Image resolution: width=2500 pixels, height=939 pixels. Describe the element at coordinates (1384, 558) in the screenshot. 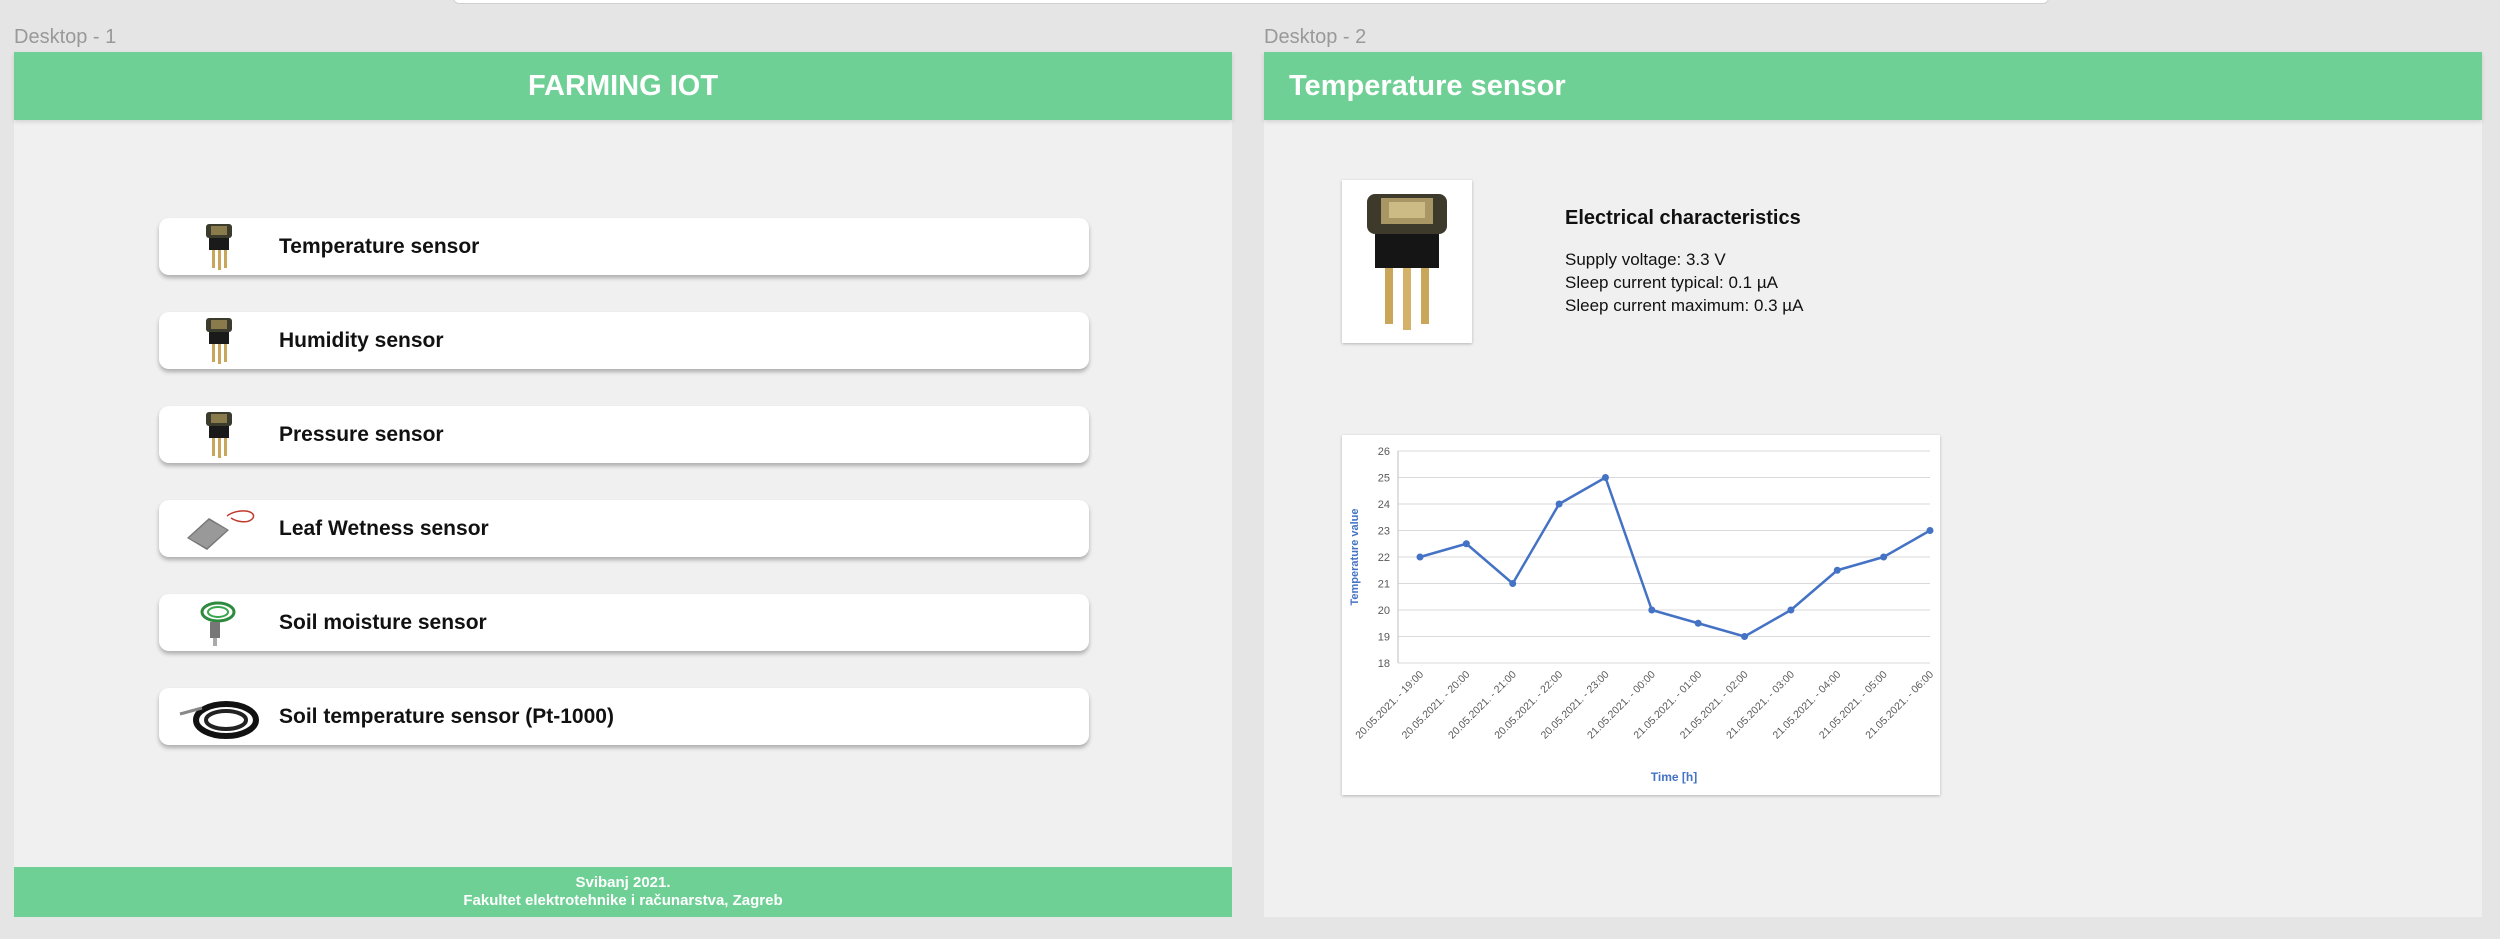

I see `y-tick-label: 22` at that location.